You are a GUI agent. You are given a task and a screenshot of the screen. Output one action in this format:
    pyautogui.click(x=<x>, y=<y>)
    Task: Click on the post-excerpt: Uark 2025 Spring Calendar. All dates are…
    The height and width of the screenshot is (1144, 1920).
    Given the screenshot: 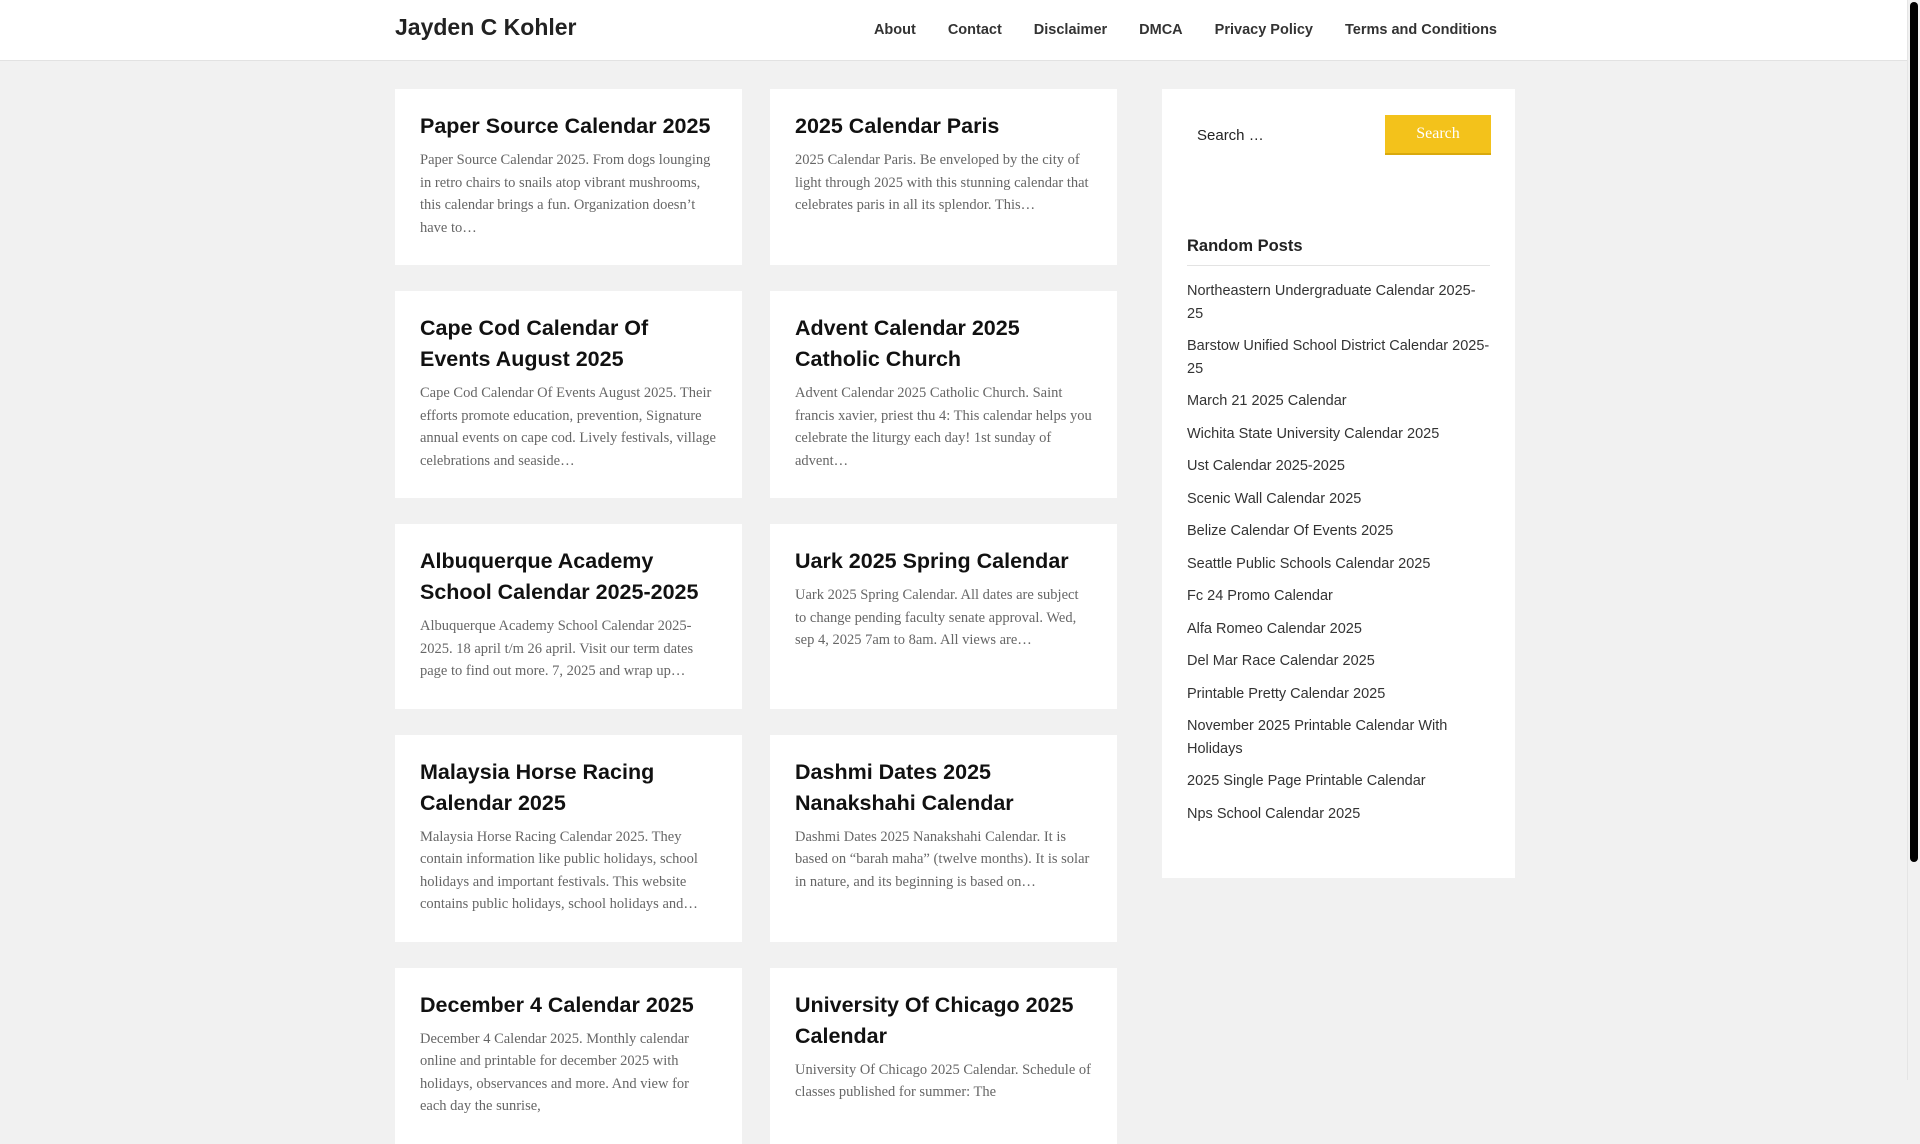 What is the action you would take?
    pyautogui.click(x=937, y=617)
    